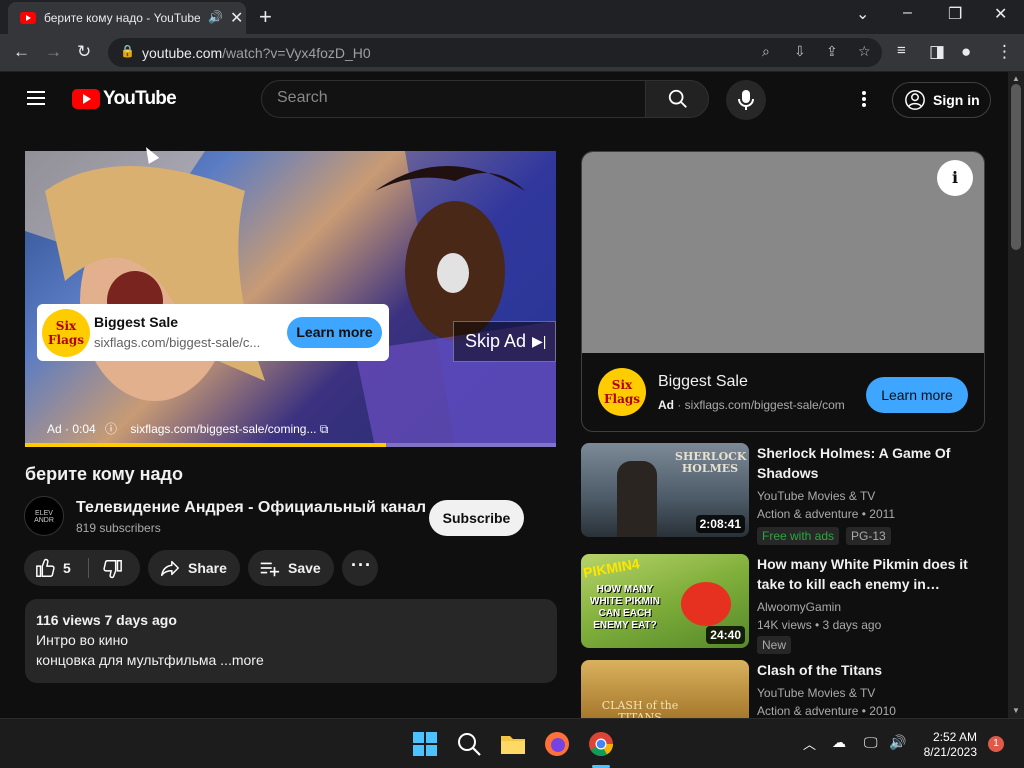 The image size is (1024, 768). I want to click on ad-info-icon: i, so click(955, 178).